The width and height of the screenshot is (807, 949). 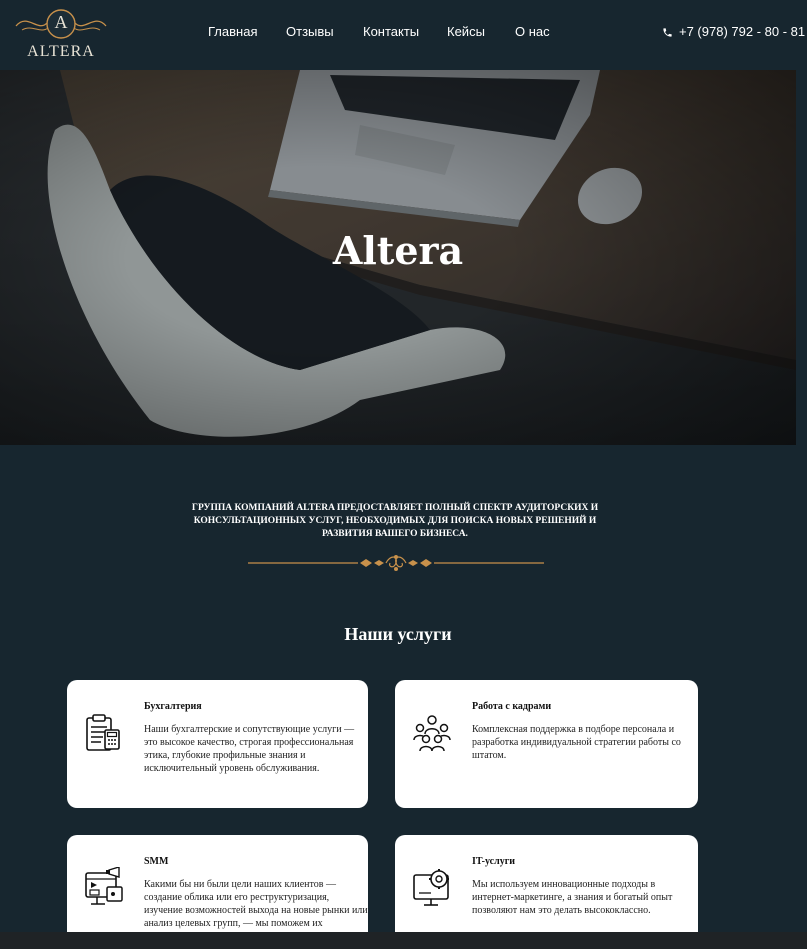 I want to click on nav-reviews: Отзывы, so click(x=310, y=31).